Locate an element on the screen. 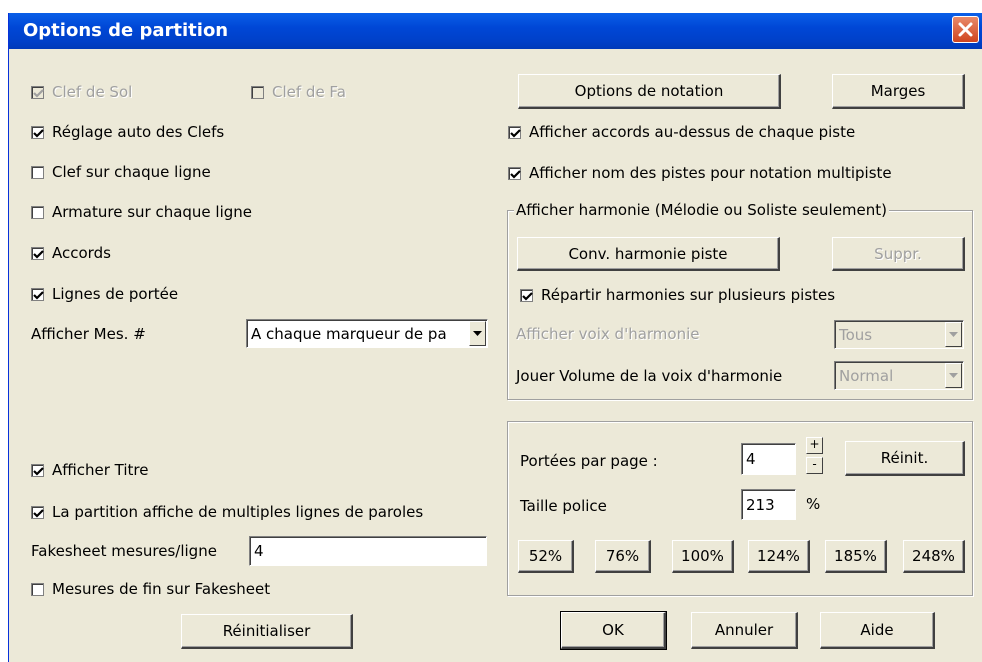 This screenshot has height=662, width=982. volume-harmonie-value: Normal is located at coordinates (866, 375).